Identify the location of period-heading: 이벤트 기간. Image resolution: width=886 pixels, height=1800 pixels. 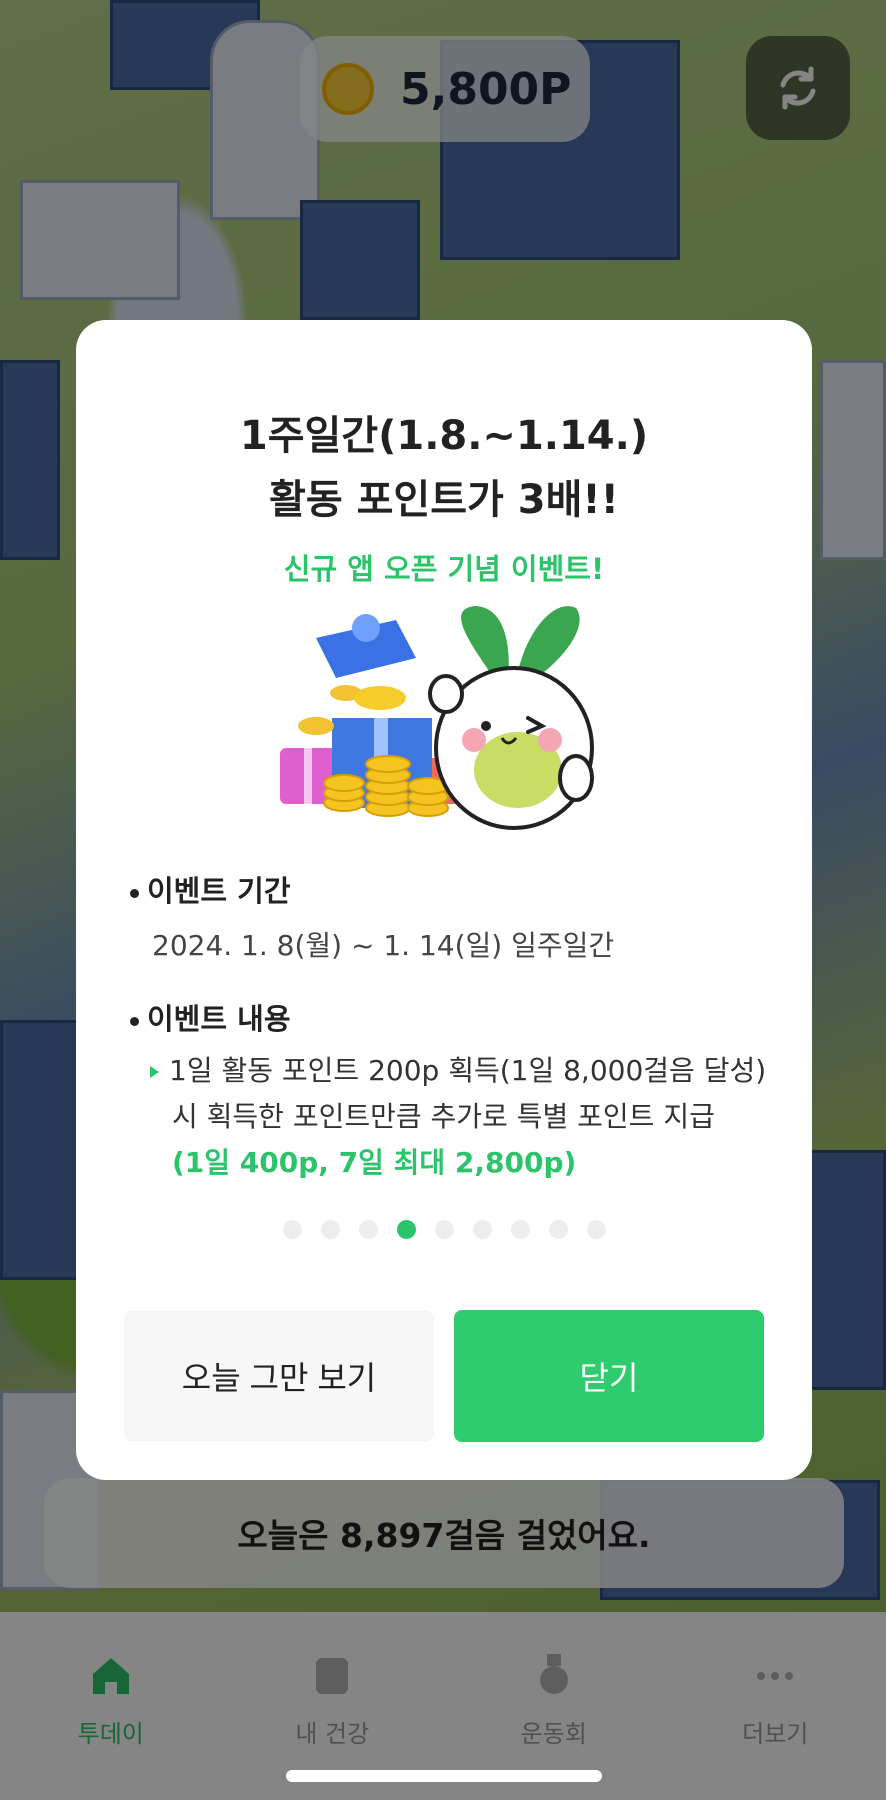
(210, 889).